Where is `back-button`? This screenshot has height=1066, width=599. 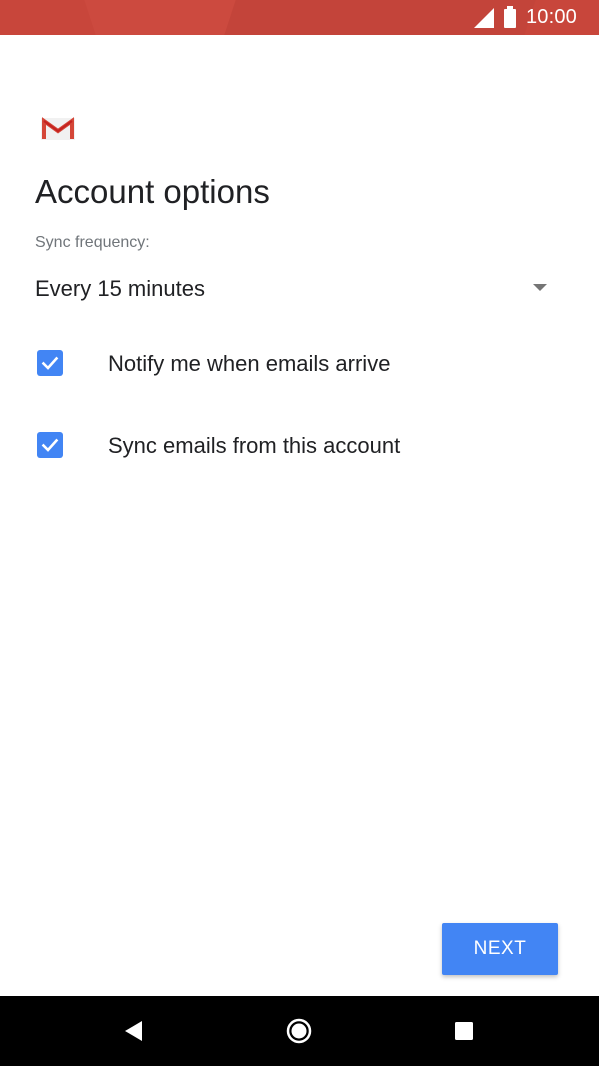 back-button is located at coordinates (133, 1031).